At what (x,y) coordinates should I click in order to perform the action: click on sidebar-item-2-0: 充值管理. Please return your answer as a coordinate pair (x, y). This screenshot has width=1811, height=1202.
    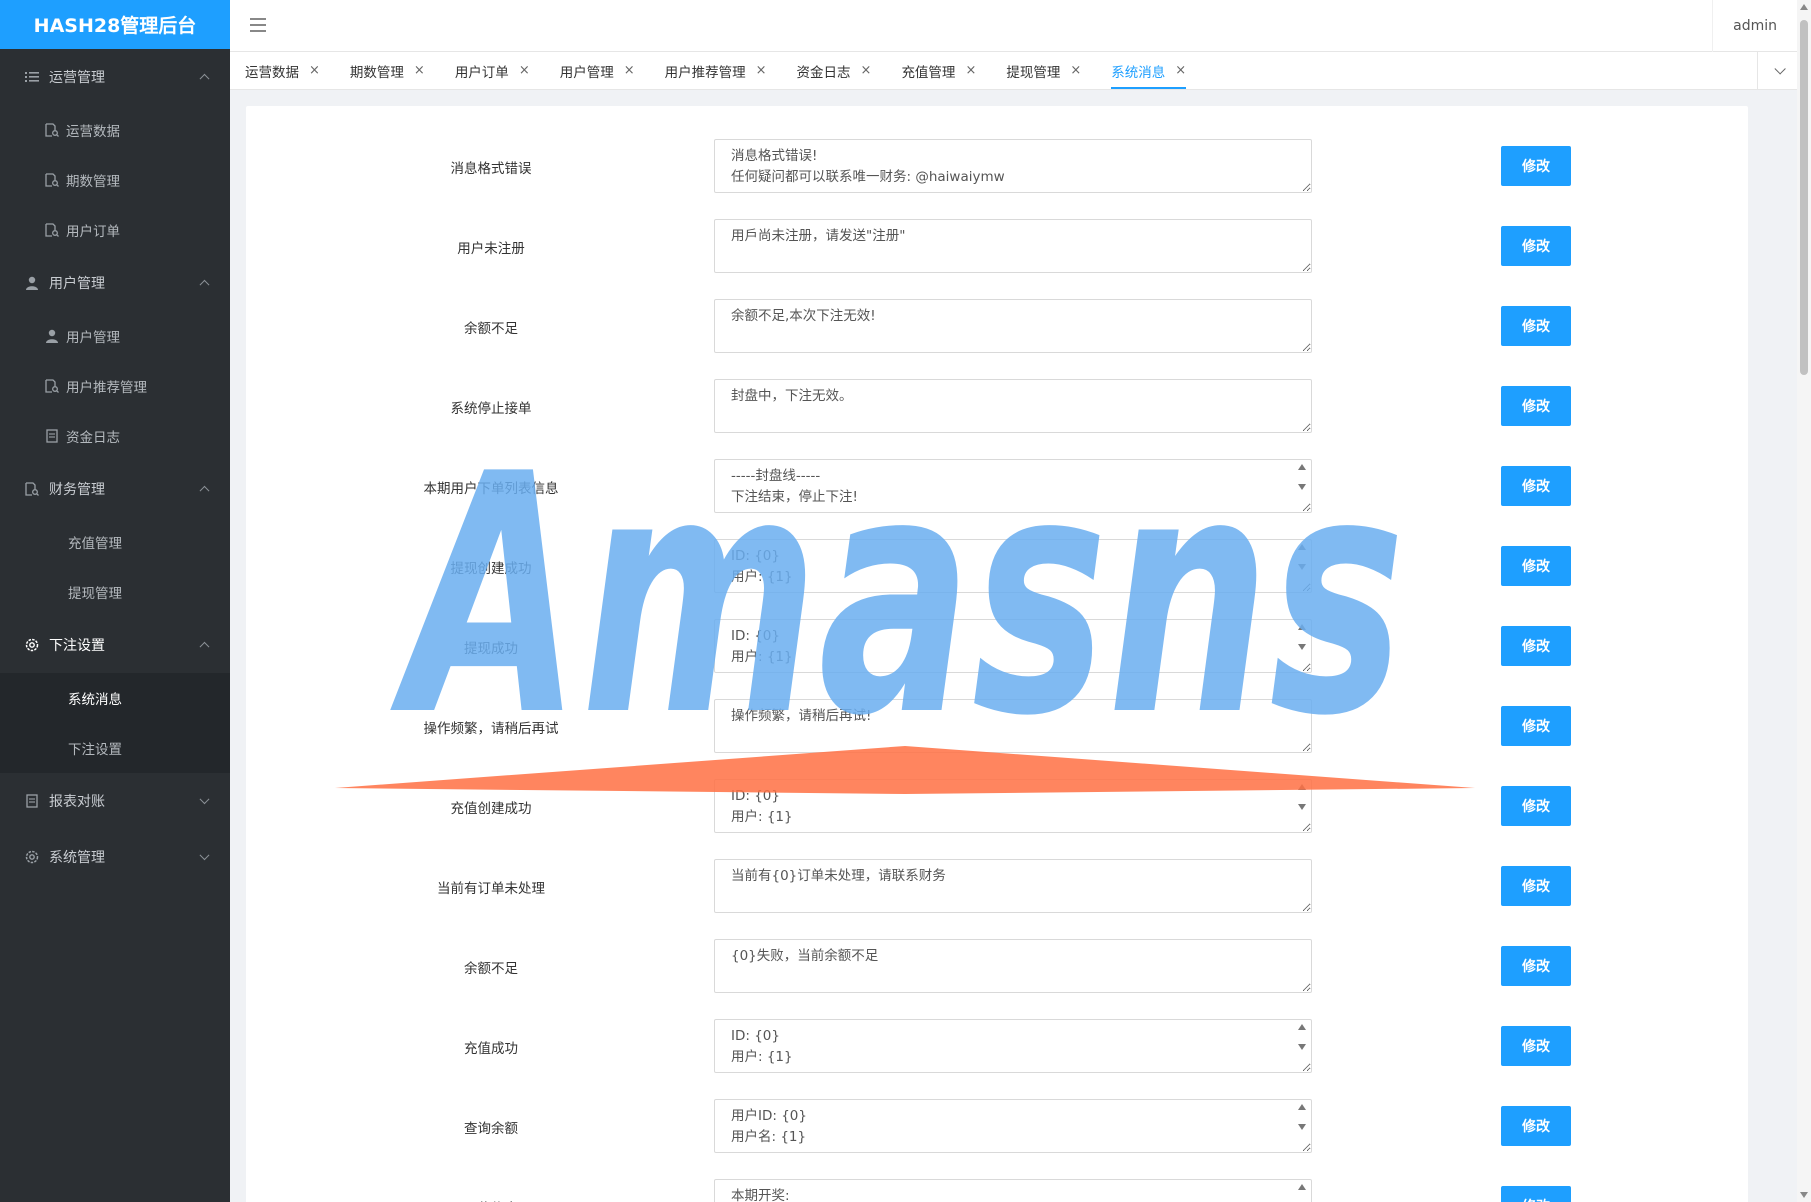
    Looking at the image, I should click on (115, 542).